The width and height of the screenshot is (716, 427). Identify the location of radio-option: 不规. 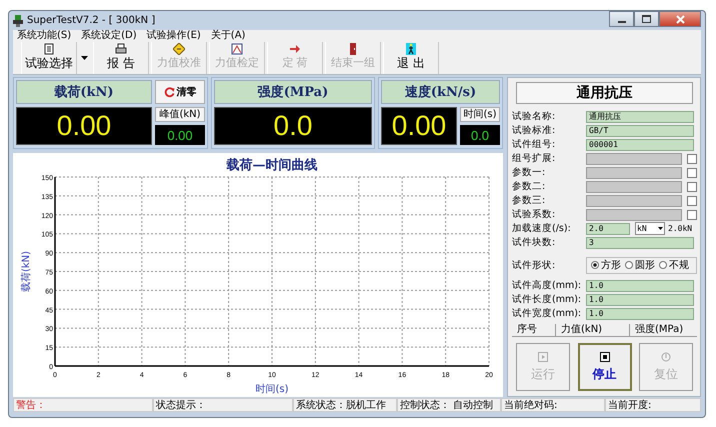
(674, 265).